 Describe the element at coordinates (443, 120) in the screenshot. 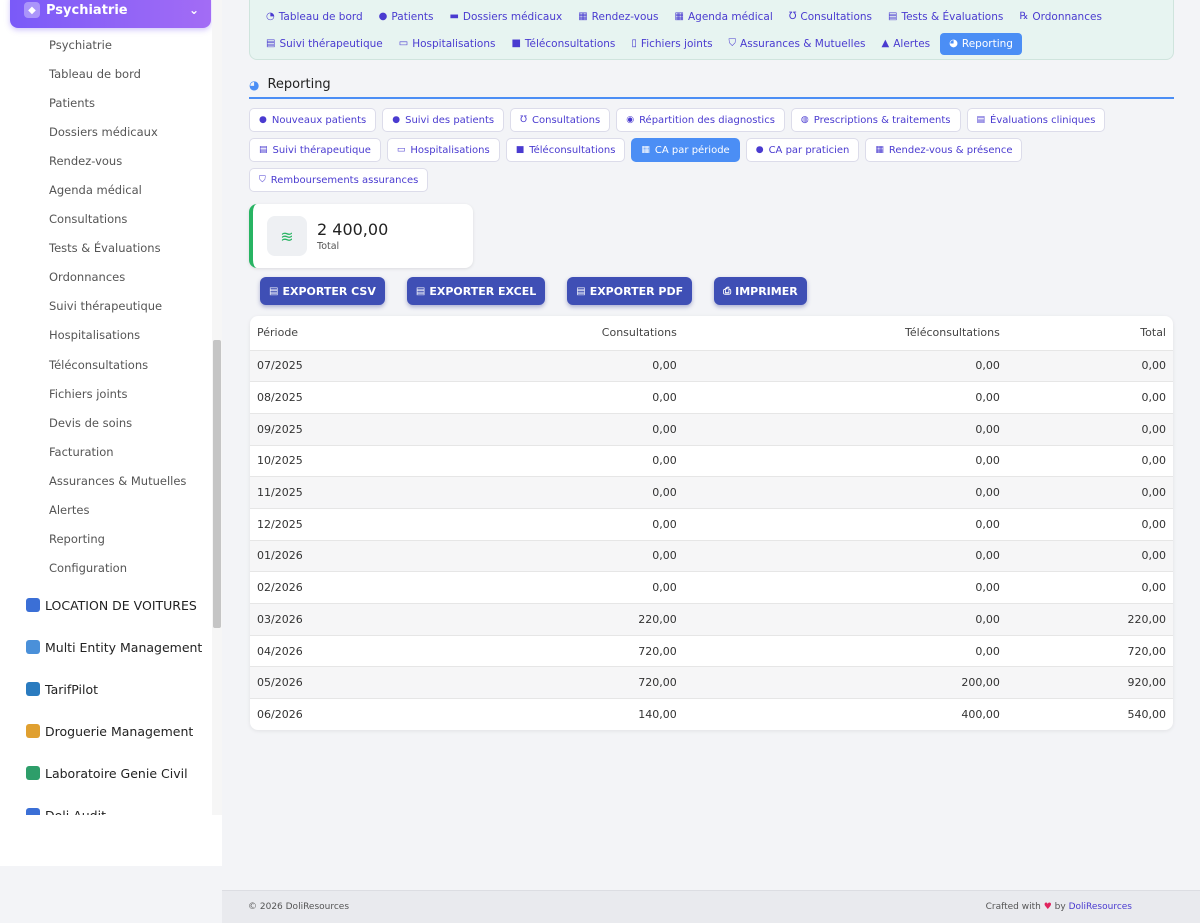

I see `report-tab-suivi-des-patients: ● Suivi des patients` at that location.